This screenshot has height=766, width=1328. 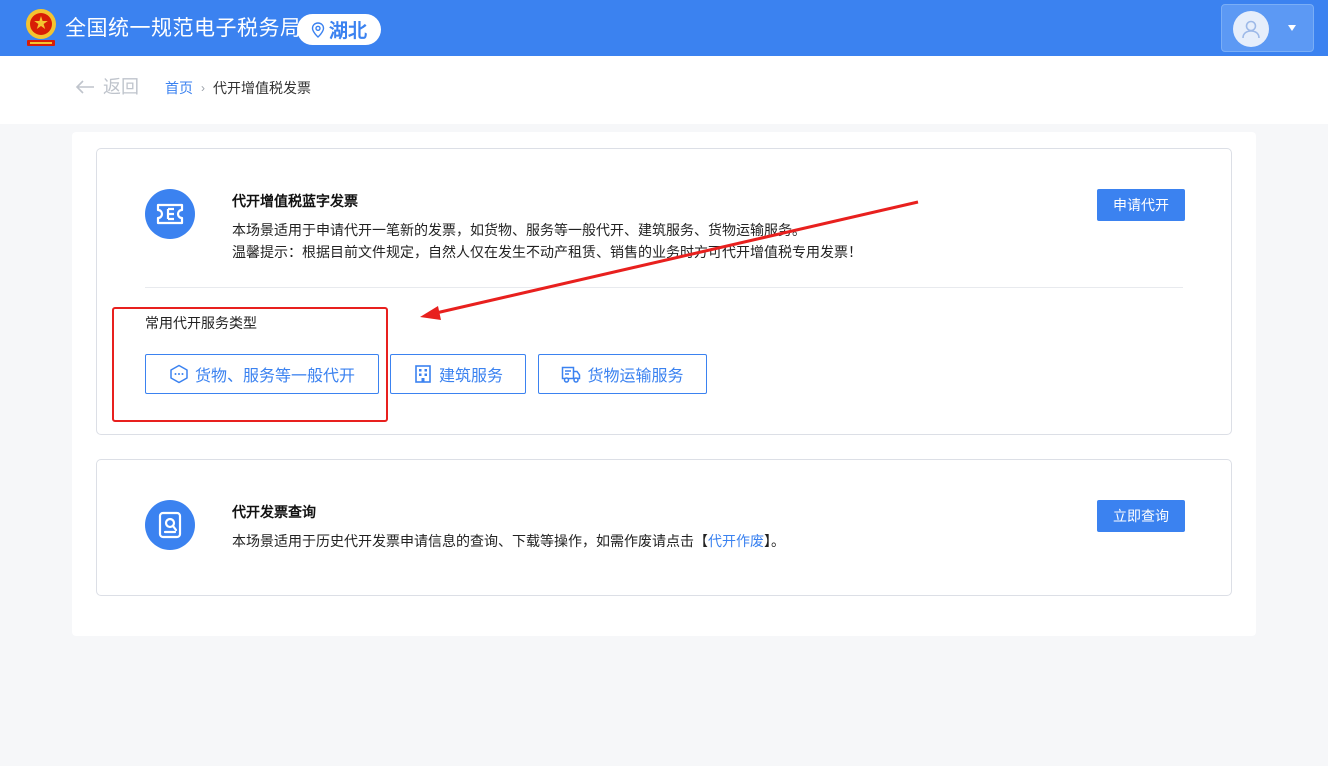 I want to click on breadcrumb-home-link: 首页, so click(x=179, y=88).